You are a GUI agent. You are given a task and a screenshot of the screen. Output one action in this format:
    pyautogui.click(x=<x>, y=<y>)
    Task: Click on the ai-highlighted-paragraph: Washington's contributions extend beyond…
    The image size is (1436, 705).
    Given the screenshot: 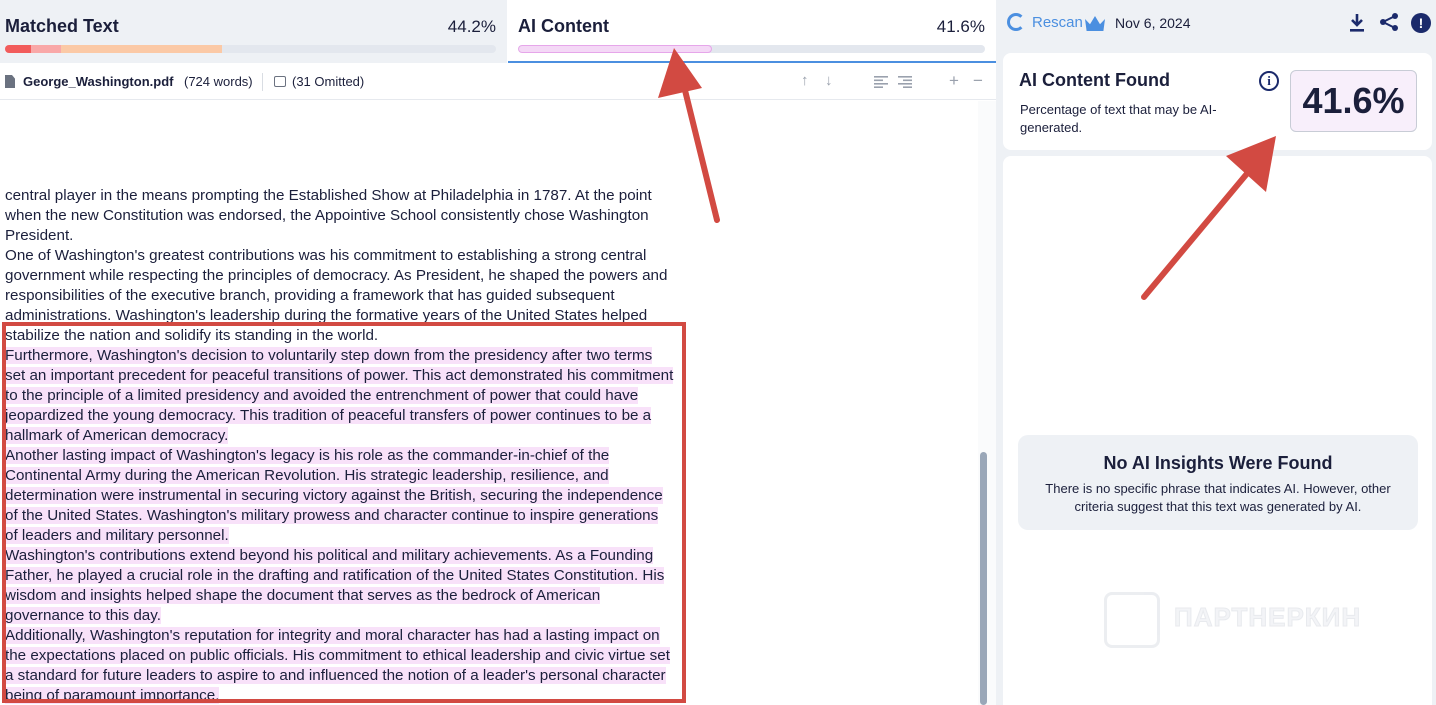 What is the action you would take?
    pyautogui.click(x=340, y=586)
    